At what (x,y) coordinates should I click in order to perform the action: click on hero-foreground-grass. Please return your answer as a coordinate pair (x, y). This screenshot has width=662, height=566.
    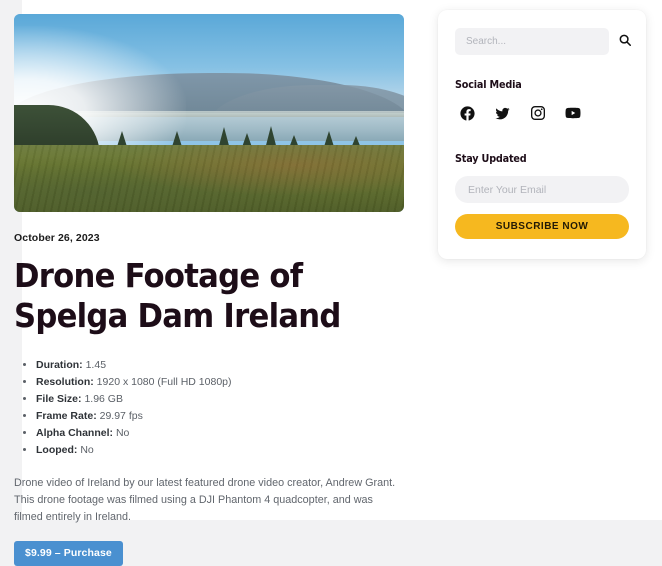
    Looking at the image, I should click on (209, 178).